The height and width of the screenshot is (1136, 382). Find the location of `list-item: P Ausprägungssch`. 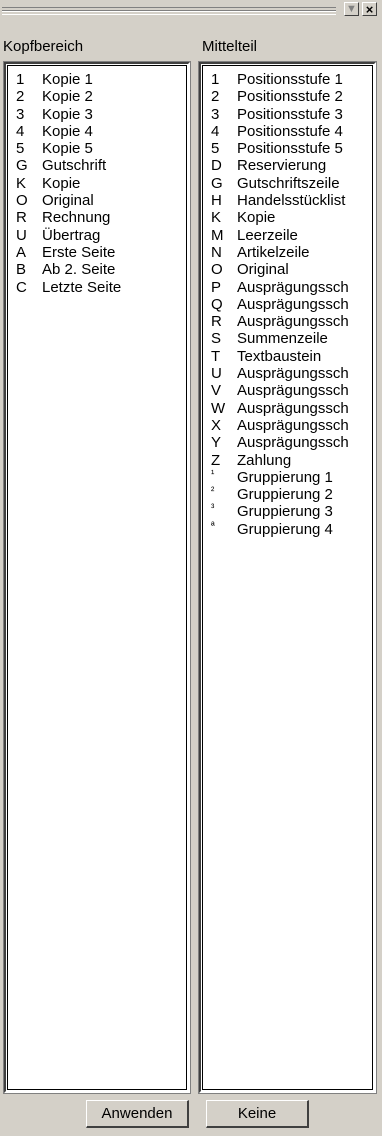

list-item: P Ausprägungssch is located at coordinates (277, 287).